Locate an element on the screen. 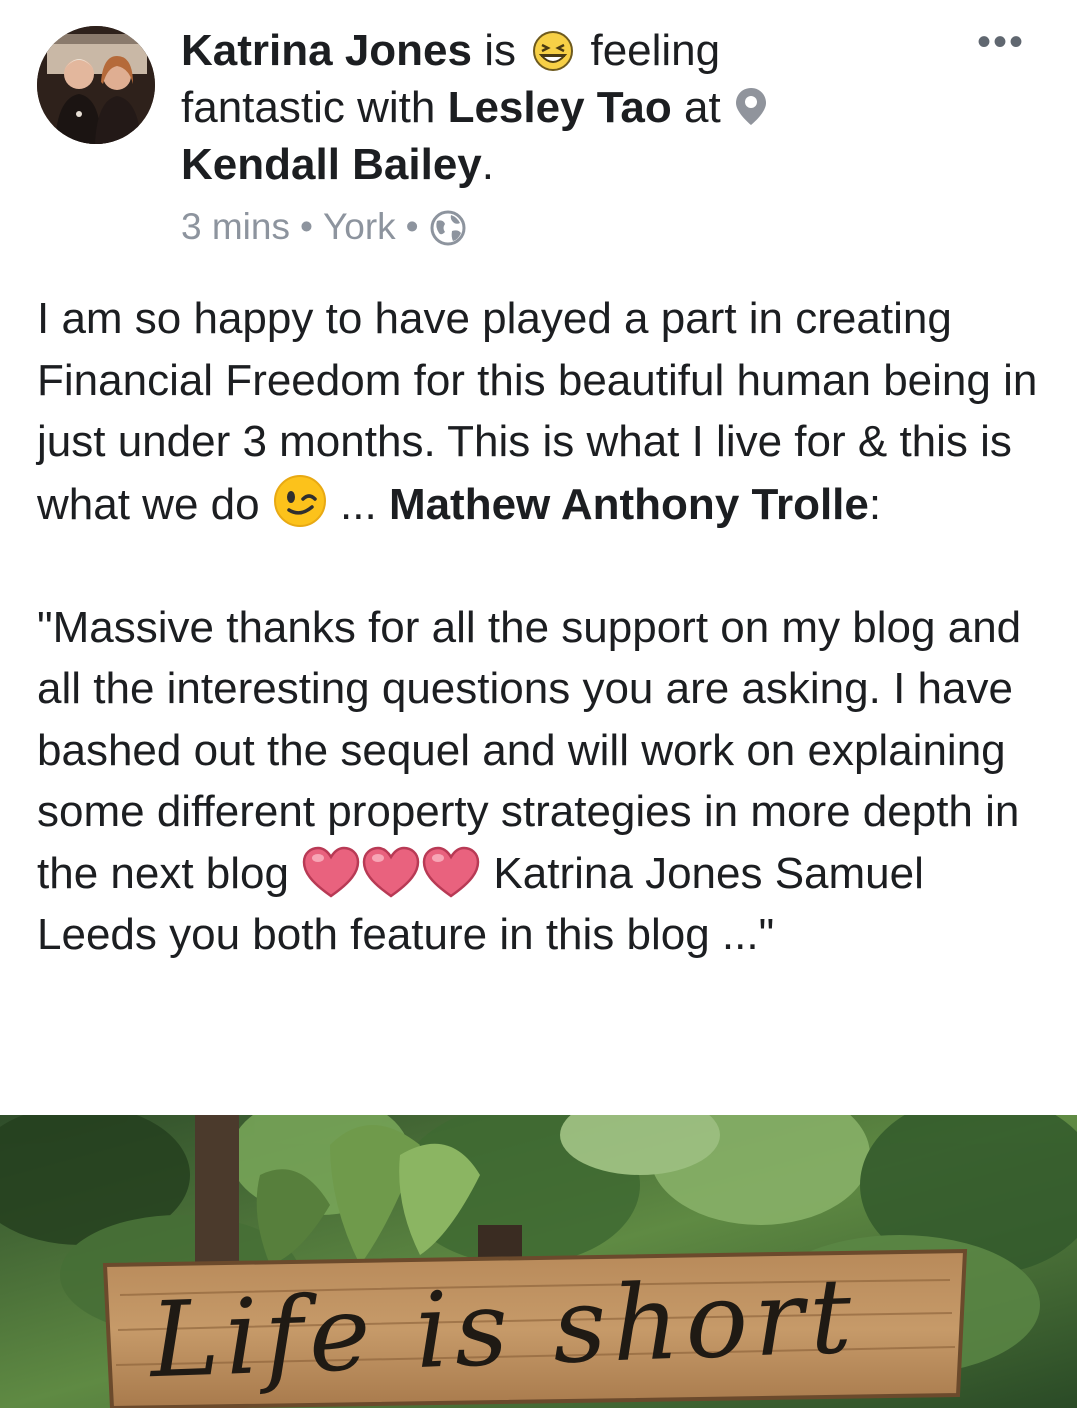 The width and height of the screenshot is (1077, 1415). is-word: is is located at coordinates (500, 50).